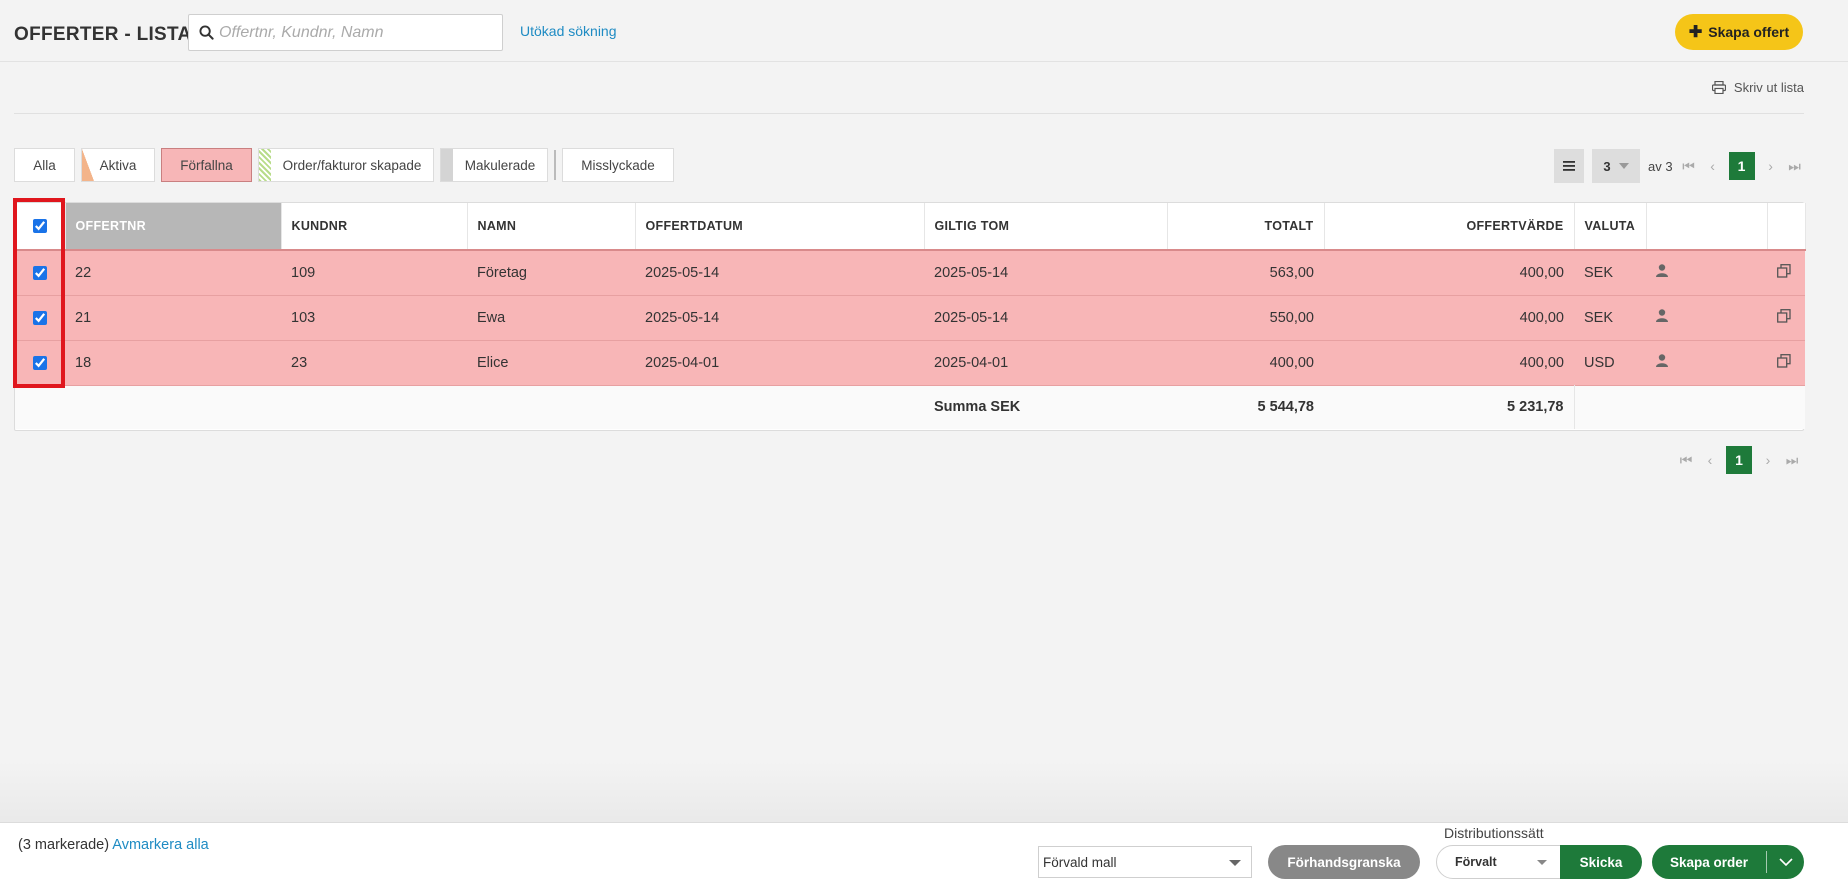 The width and height of the screenshot is (1848, 887). I want to click on column-header-offertvarde: OFFERTVÄRDE, so click(1449, 227).